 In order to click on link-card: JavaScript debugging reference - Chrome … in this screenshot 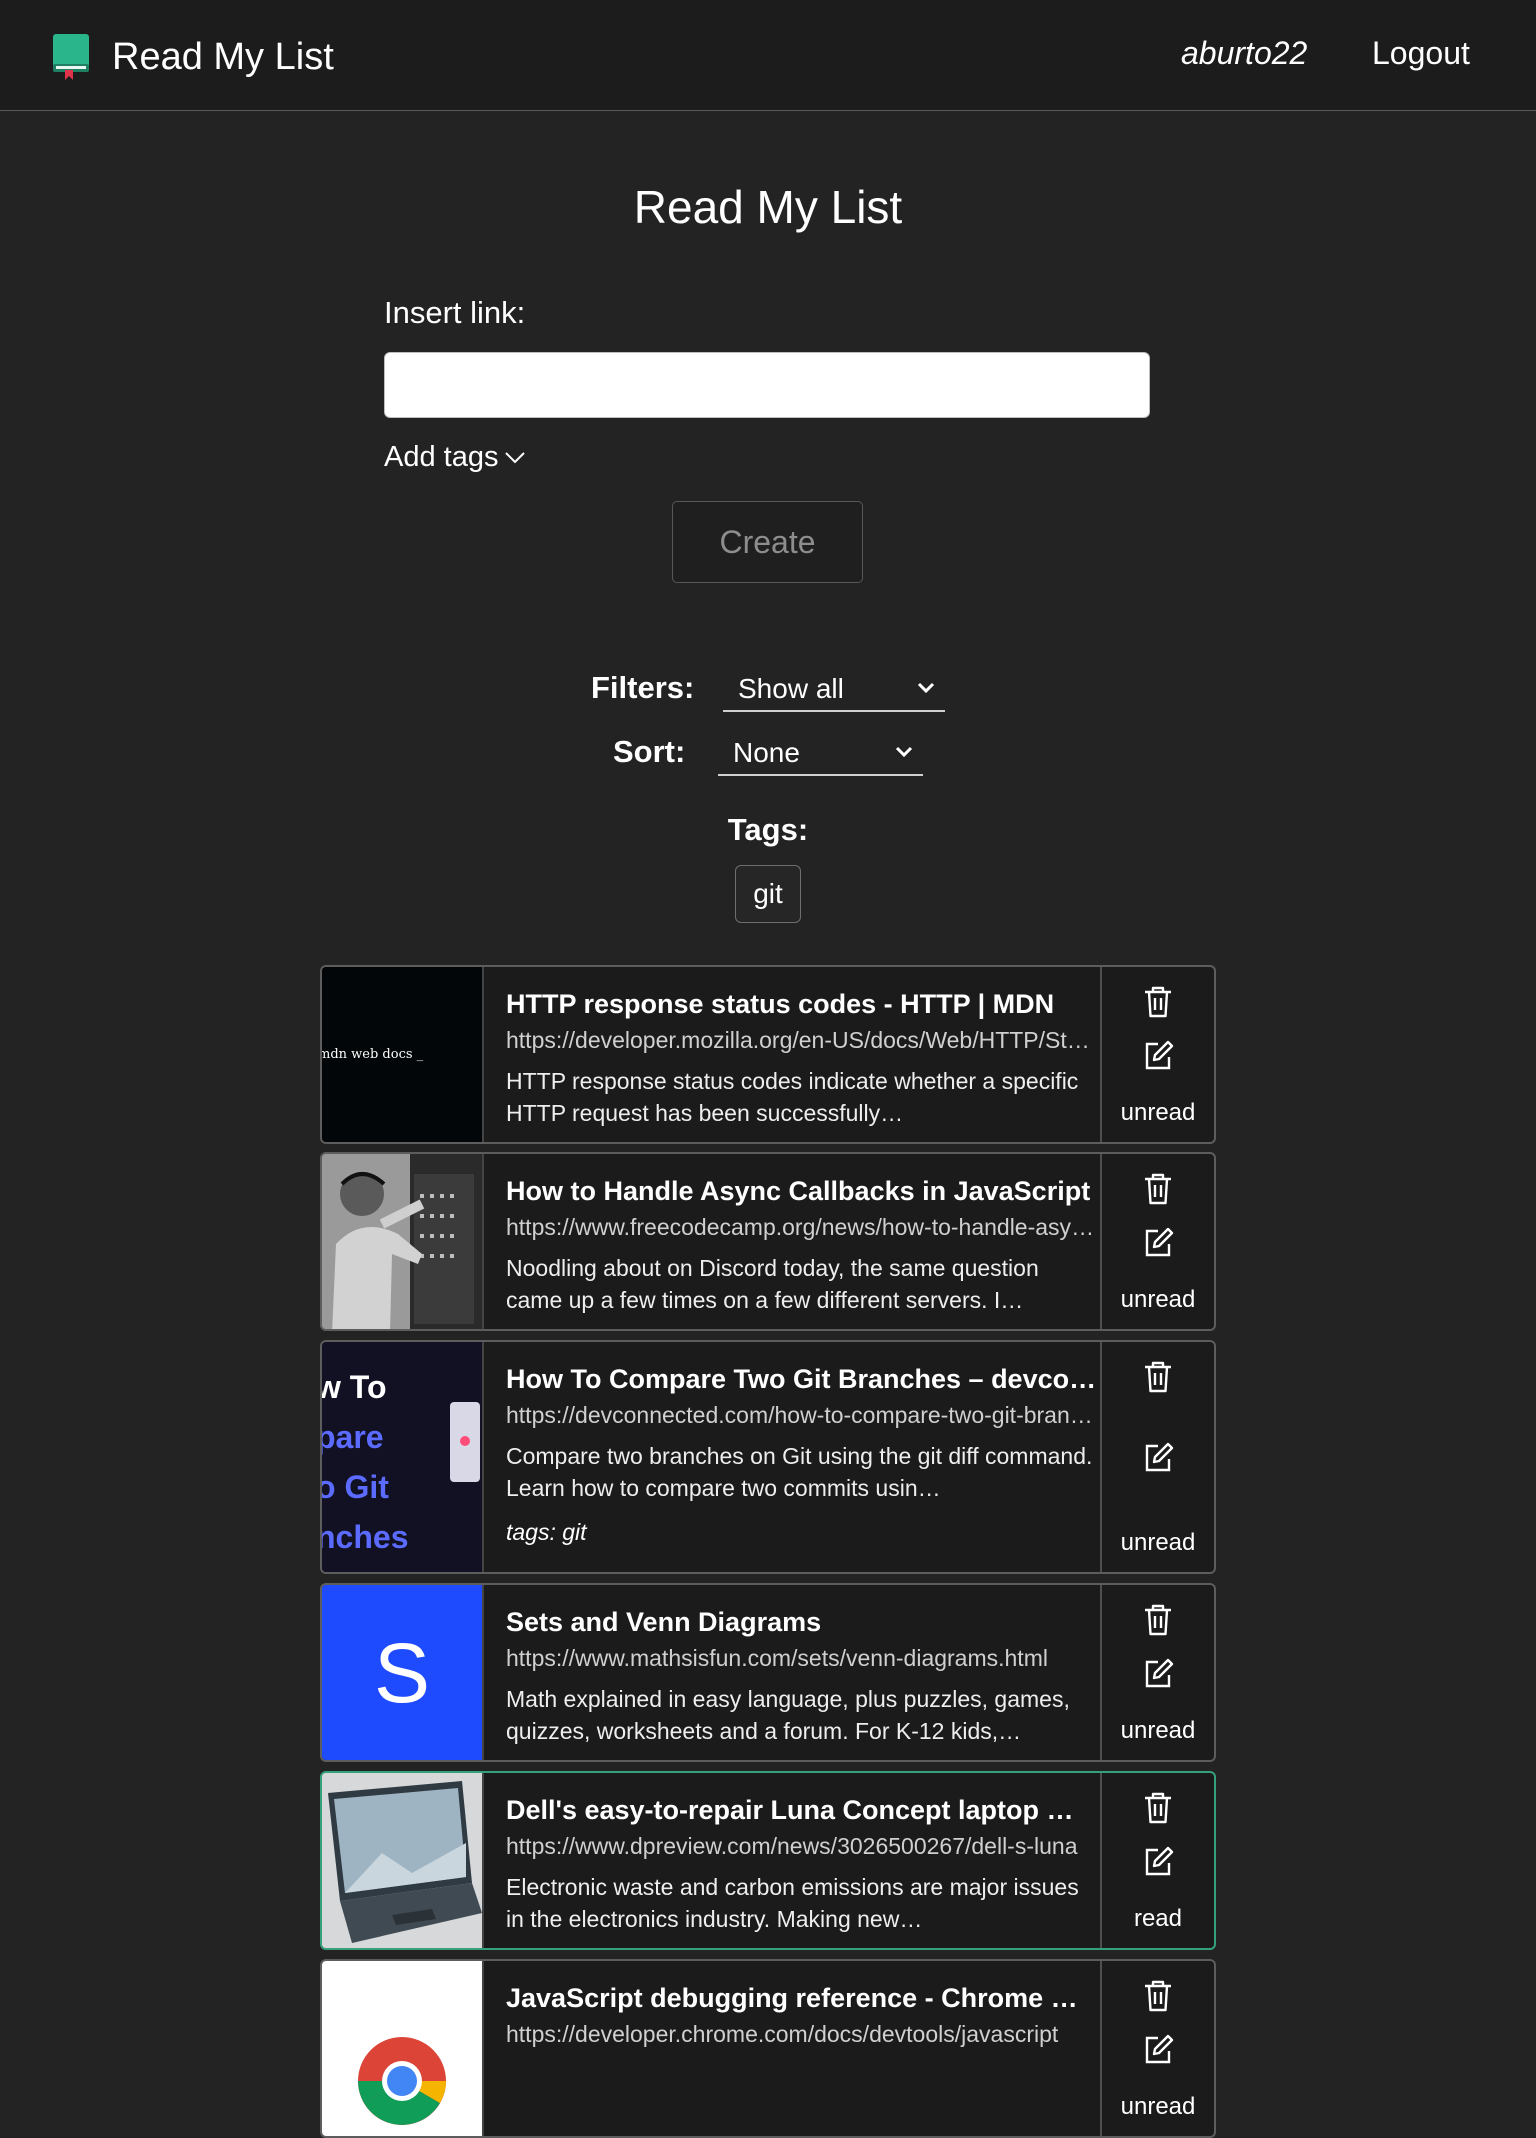, I will do `click(768, 2048)`.